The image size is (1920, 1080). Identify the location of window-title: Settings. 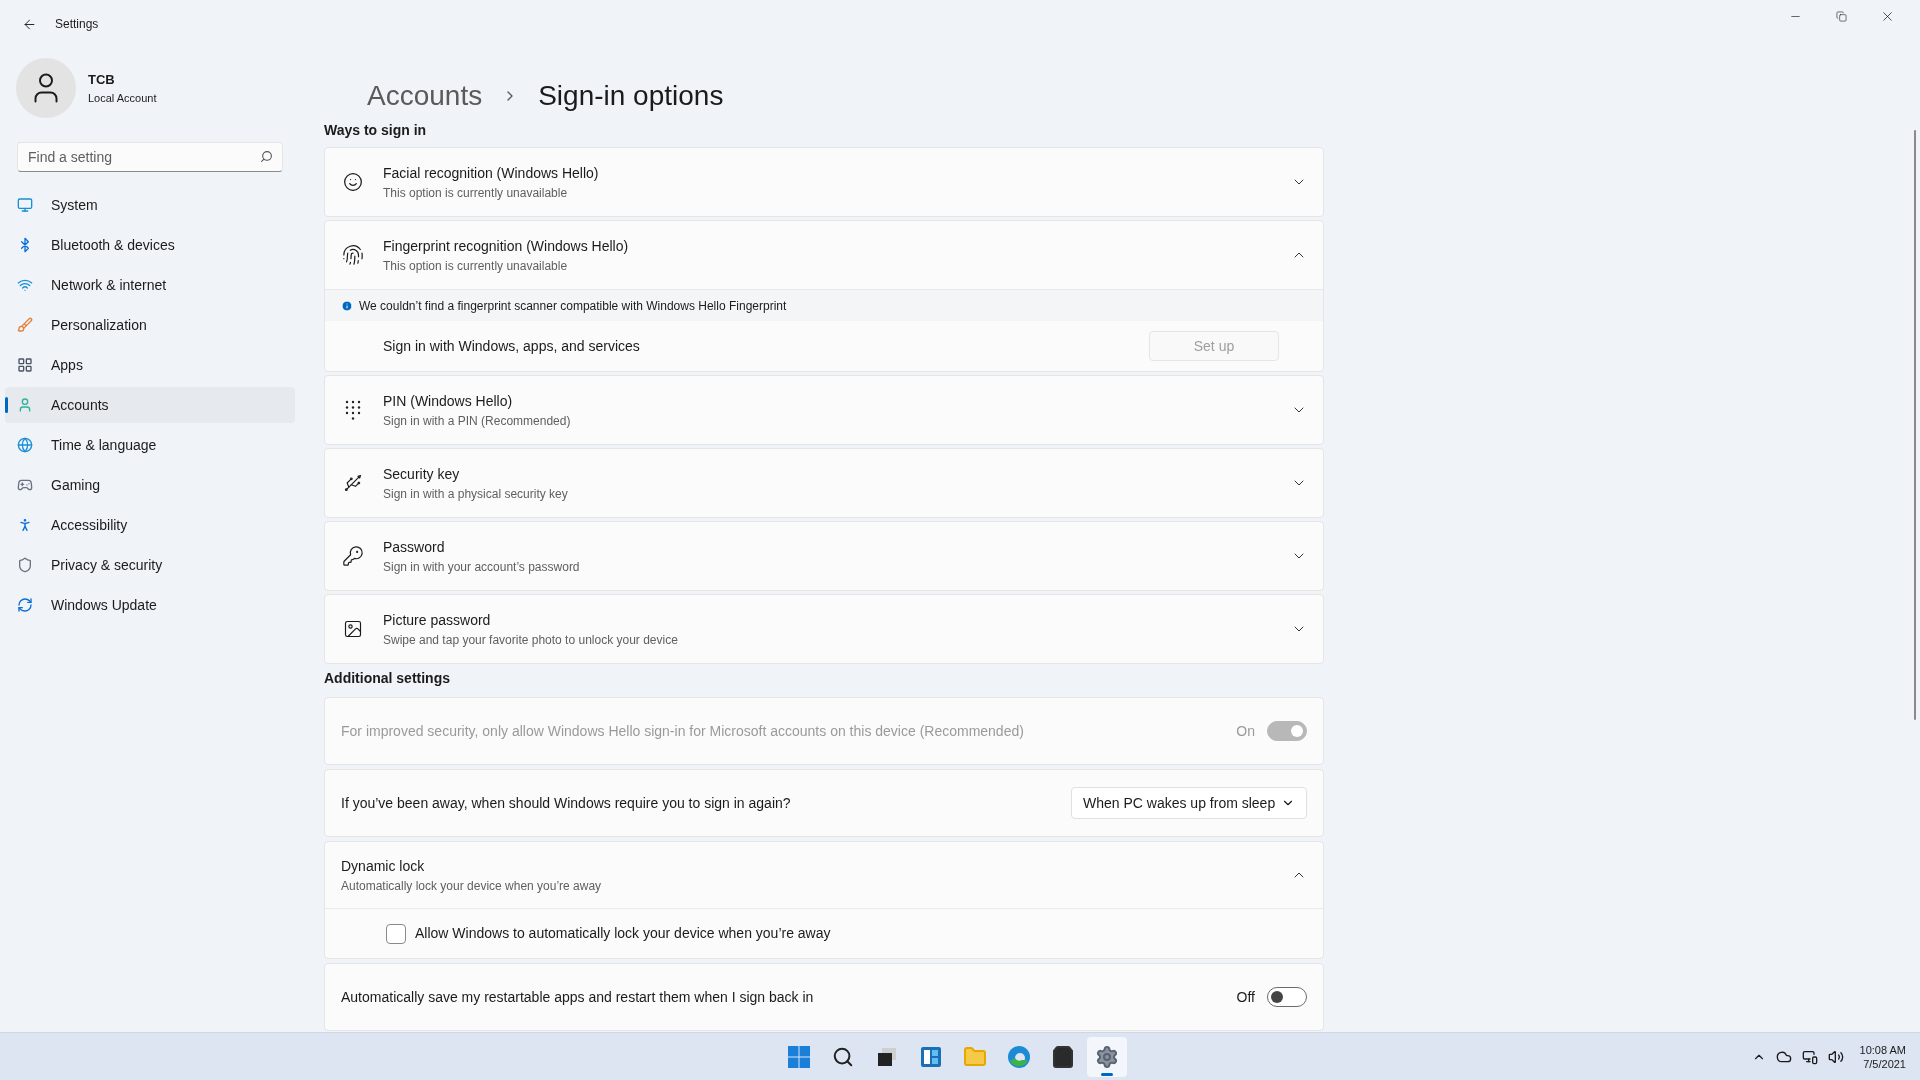
(77, 24).